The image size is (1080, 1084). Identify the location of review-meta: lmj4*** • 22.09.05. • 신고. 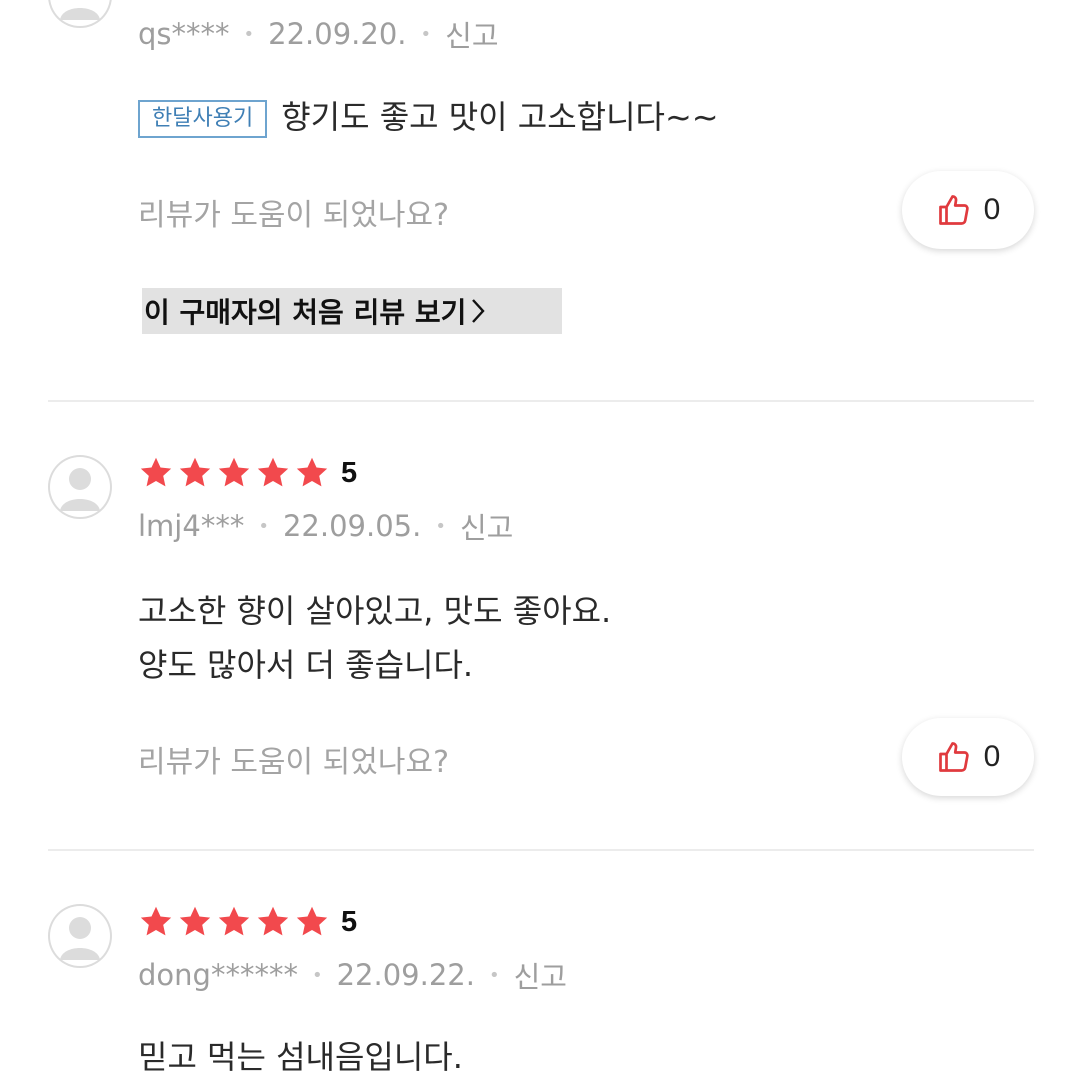
(325, 526).